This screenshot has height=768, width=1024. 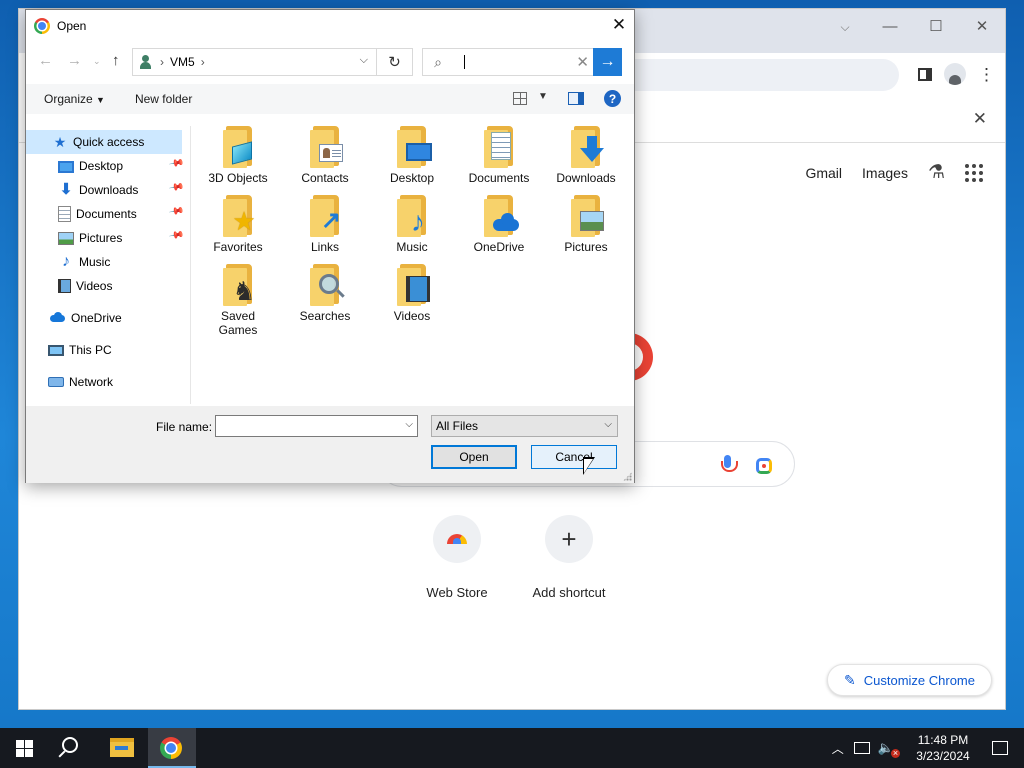 I want to click on shortcut-web-store: Web Store, so click(x=457, y=557).